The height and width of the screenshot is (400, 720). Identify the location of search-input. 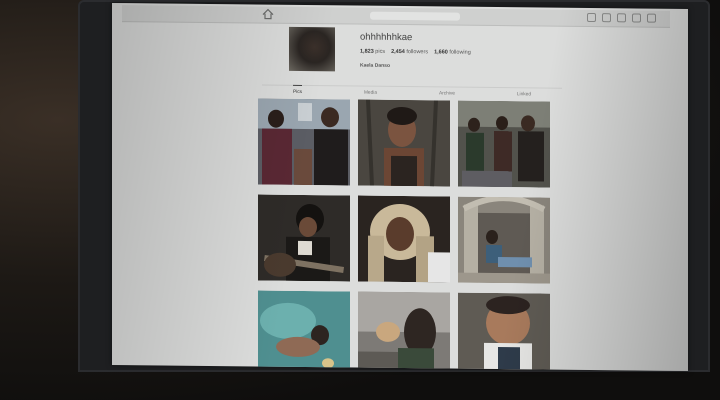
(415, 16).